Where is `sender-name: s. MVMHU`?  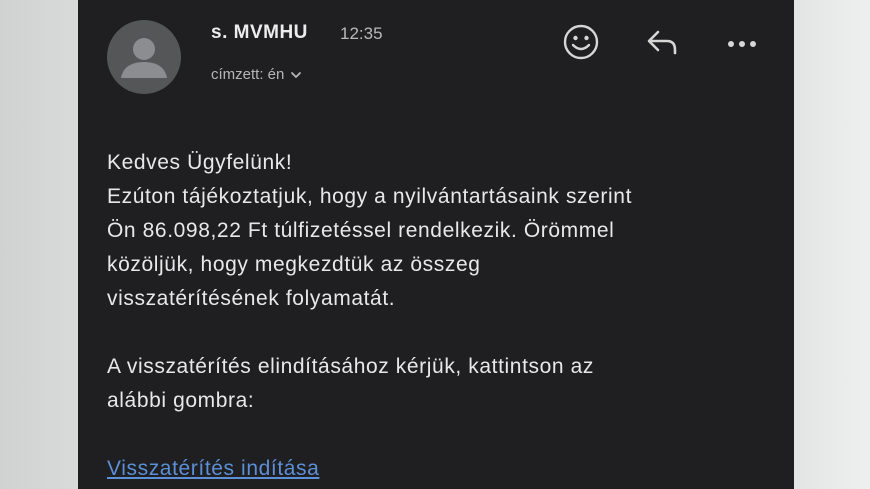 sender-name: s. MVMHU is located at coordinates (259, 33).